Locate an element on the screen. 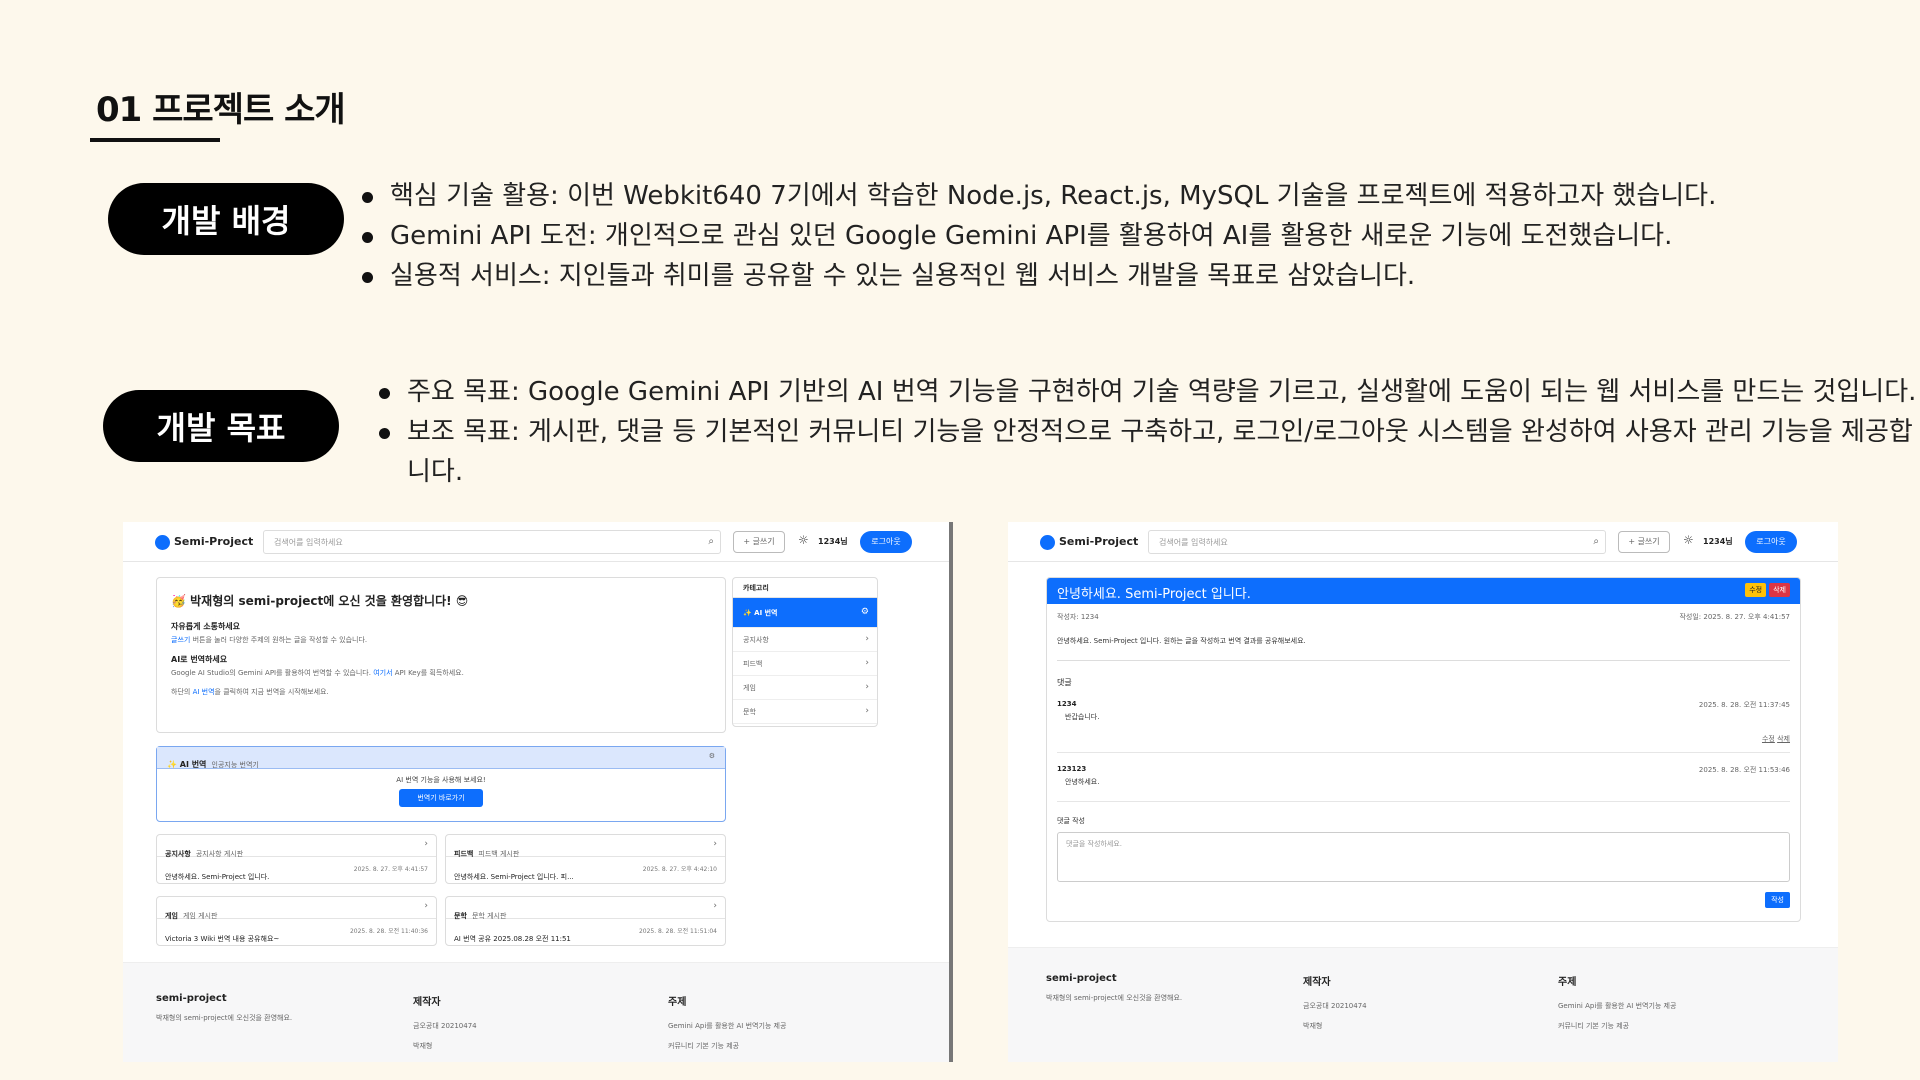 Image resolution: width=1920 pixels, height=1080 pixels. write-link: 글쓰기 is located at coordinates (180, 640).